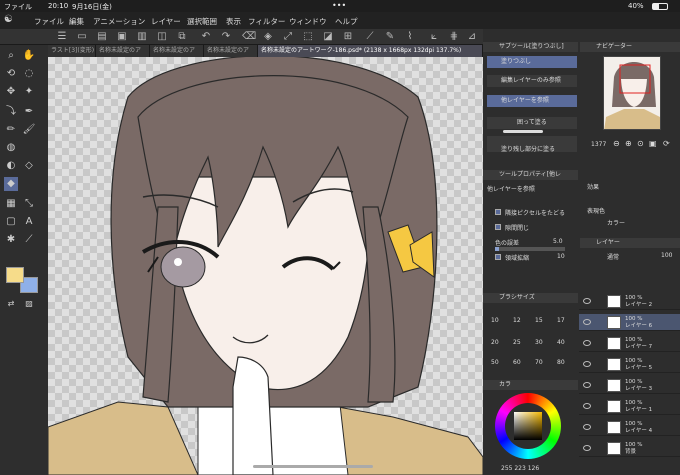 The width and height of the screenshot is (680, 475). Describe the element at coordinates (8, 19) in the screenshot. I see `app-logo-icon: ☯` at that location.